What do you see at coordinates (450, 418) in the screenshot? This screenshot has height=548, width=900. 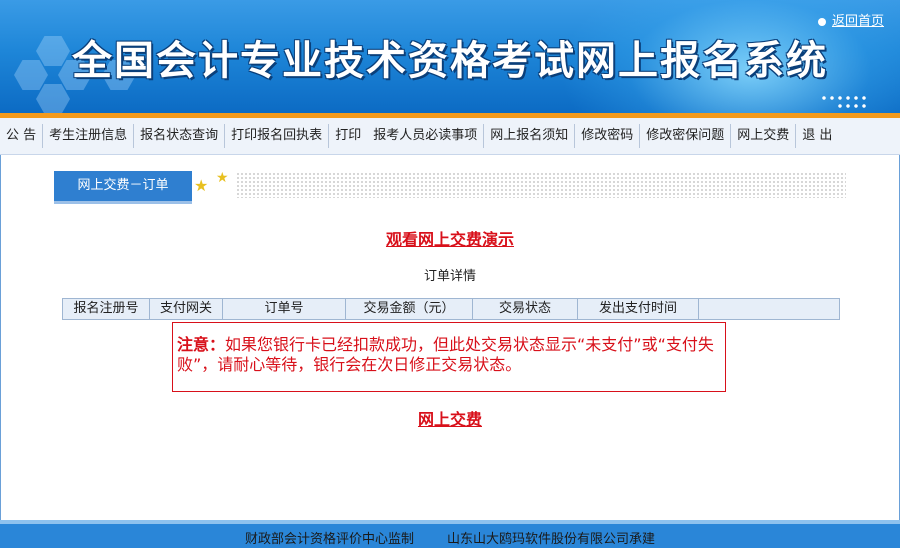 I see `online-payment-link: 网上交费` at bounding box center [450, 418].